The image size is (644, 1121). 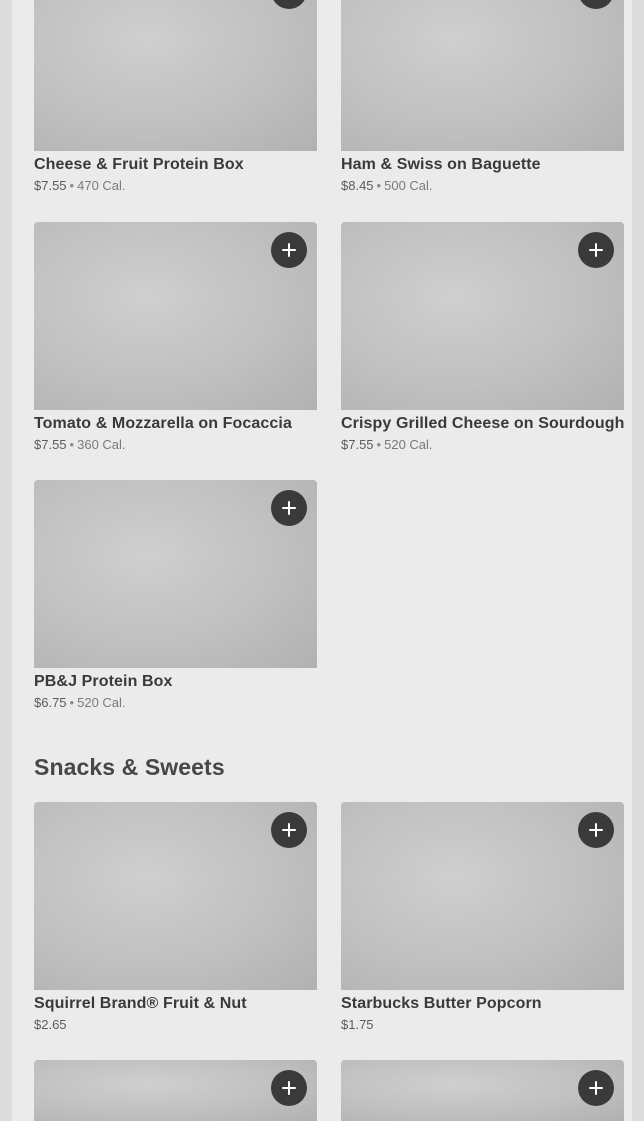 I want to click on menu-item-card: Ham & Swiss on Baguette $8.45 • 500 Cal., so click(x=482, y=96).